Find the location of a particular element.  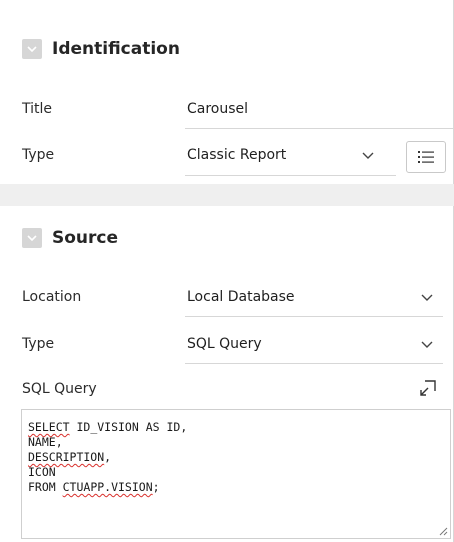

resize-handle-icon is located at coordinates (443, 531).